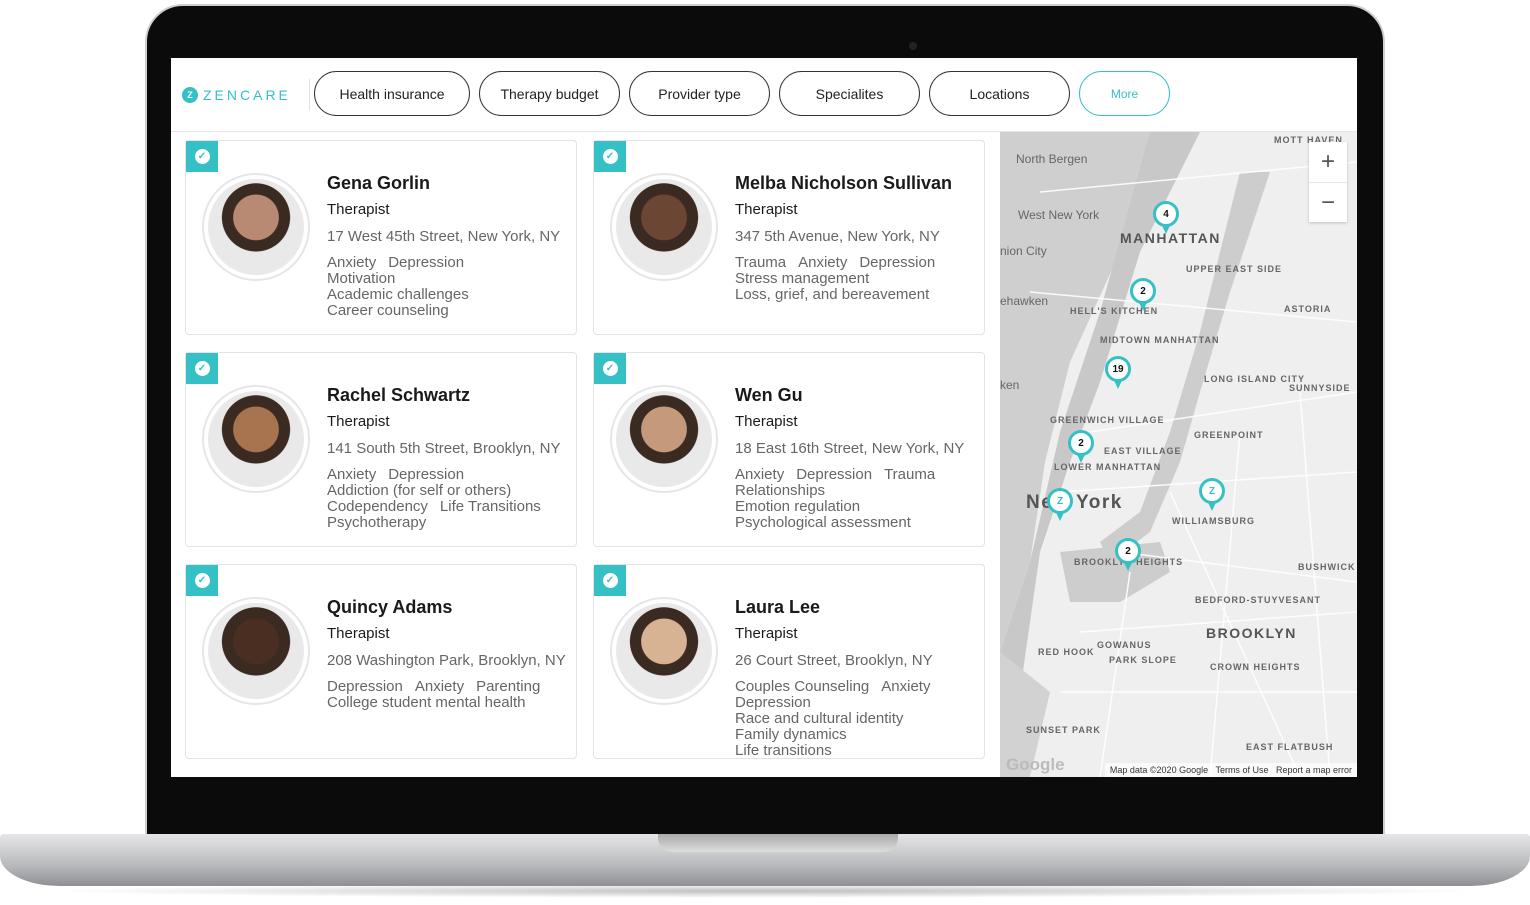  Describe the element at coordinates (802, 686) in the screenshot. I see `specialty-tag: Couples Counseling` at that location.